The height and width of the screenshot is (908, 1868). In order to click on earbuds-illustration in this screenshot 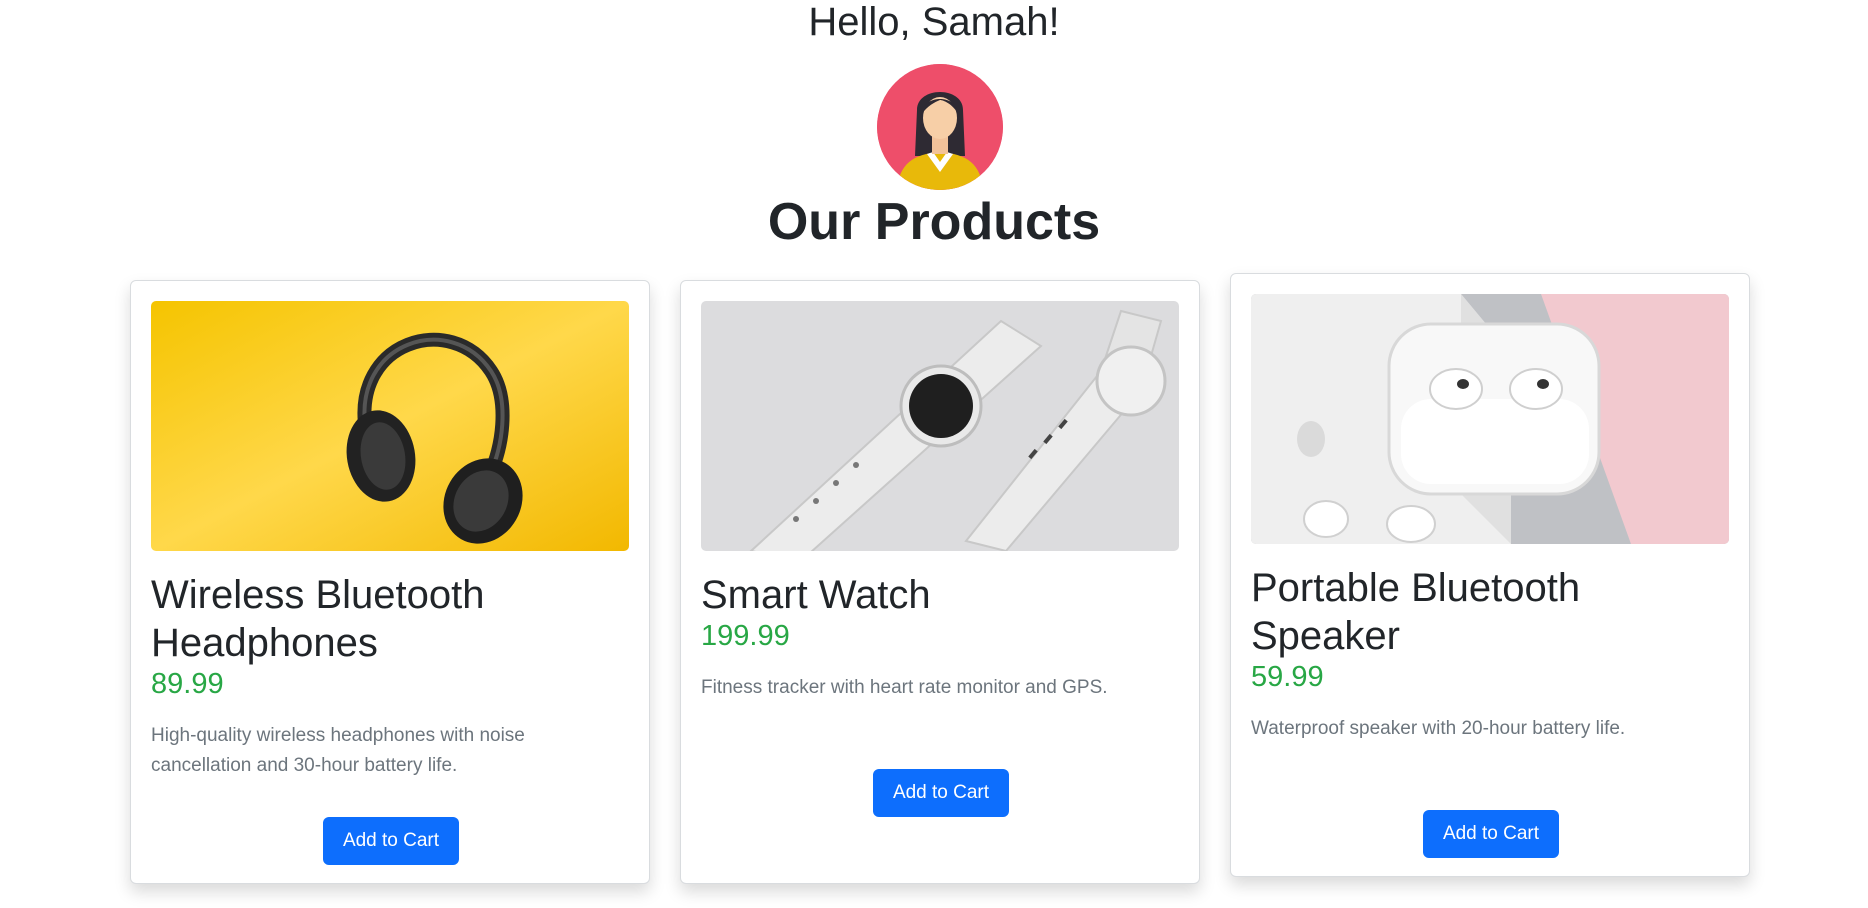, I will do `click(1490, 419)`.